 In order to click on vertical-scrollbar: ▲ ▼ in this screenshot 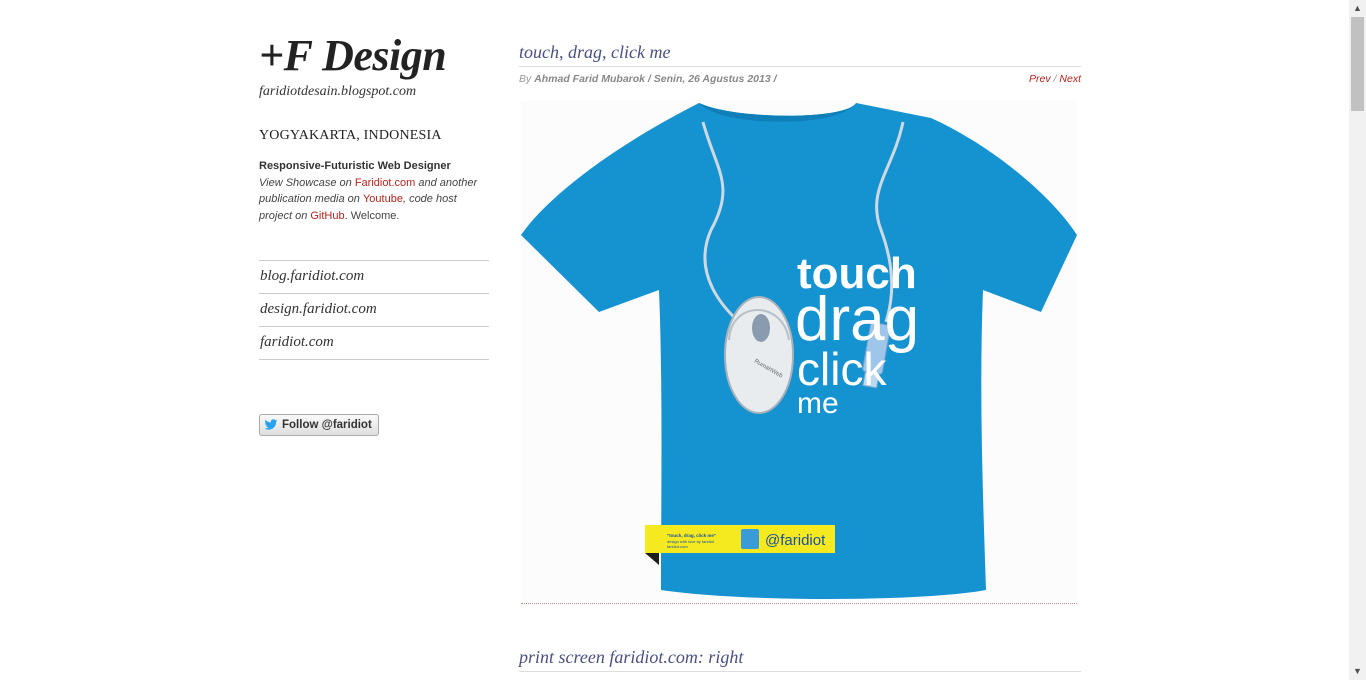, I will do `click(1357, 340)`.